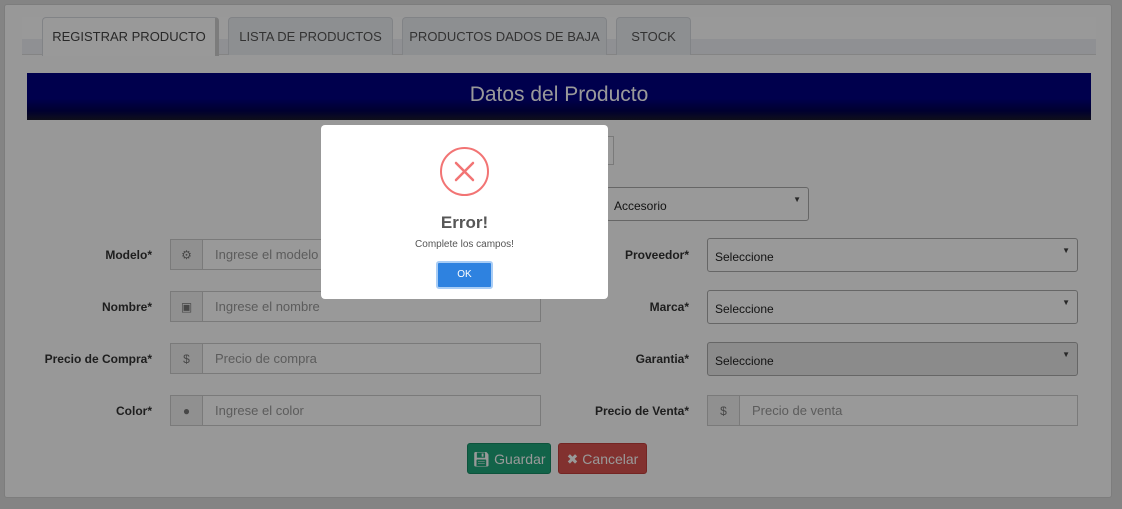 The image size is (1122, 509). What do you see at coordinates (464, 275) in the screenshot?
I see `ok-button: OK` at bounding box center [464, 275].